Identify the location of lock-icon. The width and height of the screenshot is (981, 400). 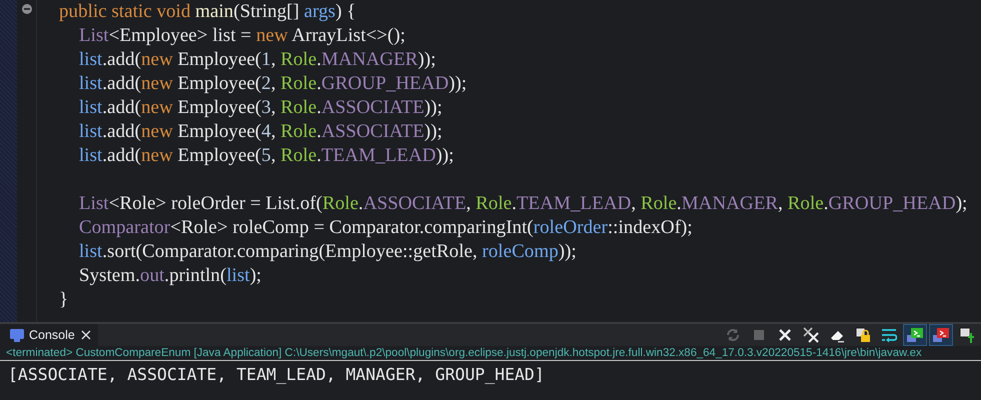
(863, 335).